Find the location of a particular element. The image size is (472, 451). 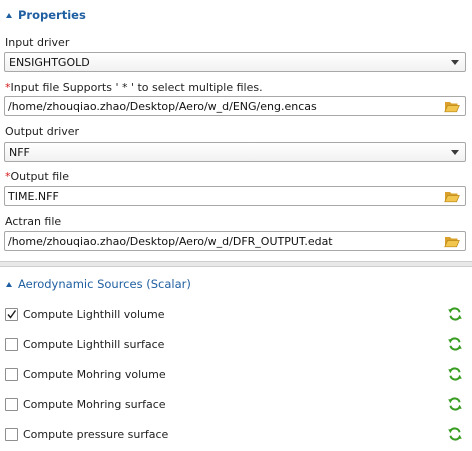

output-file-label-text: Output file is located at coordinates (39, 176).